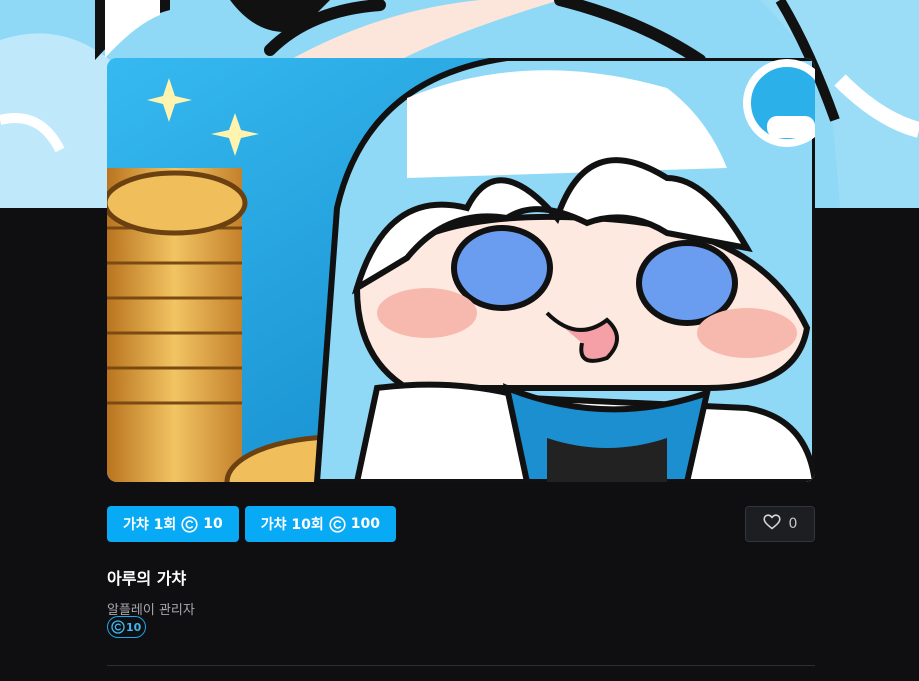 The height and width of the screenshot is (681, 919). Describe the element at coordinates (134, 627) in the screenshot. I see `price-value: 10` at that location.